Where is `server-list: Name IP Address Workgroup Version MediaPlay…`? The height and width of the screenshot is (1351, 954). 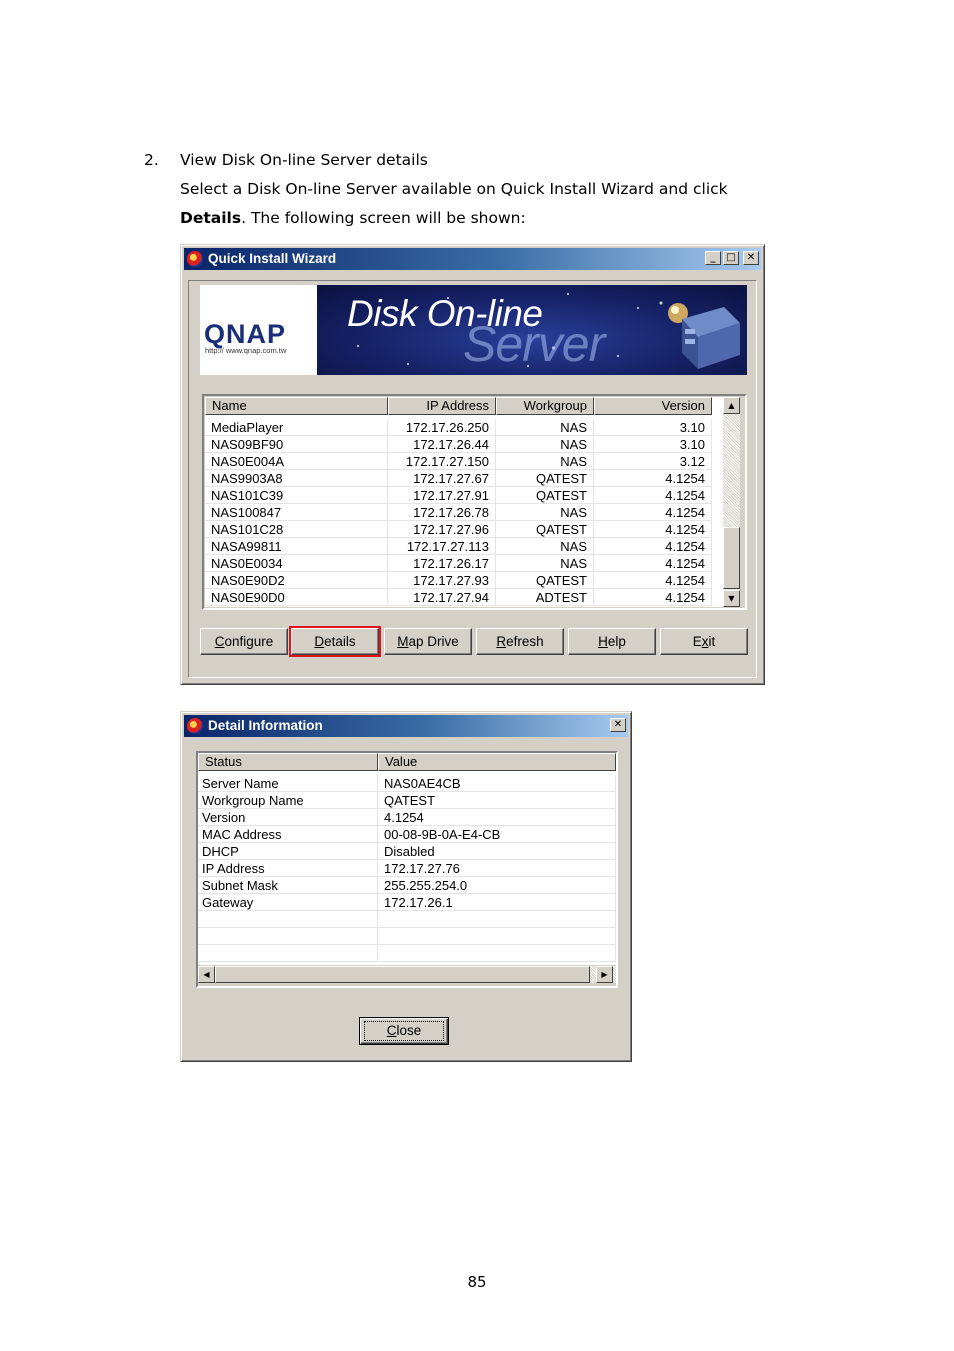
server-list: Name IP Address Workgroup Version MediaPlay… is located at coordinates (464, 502).